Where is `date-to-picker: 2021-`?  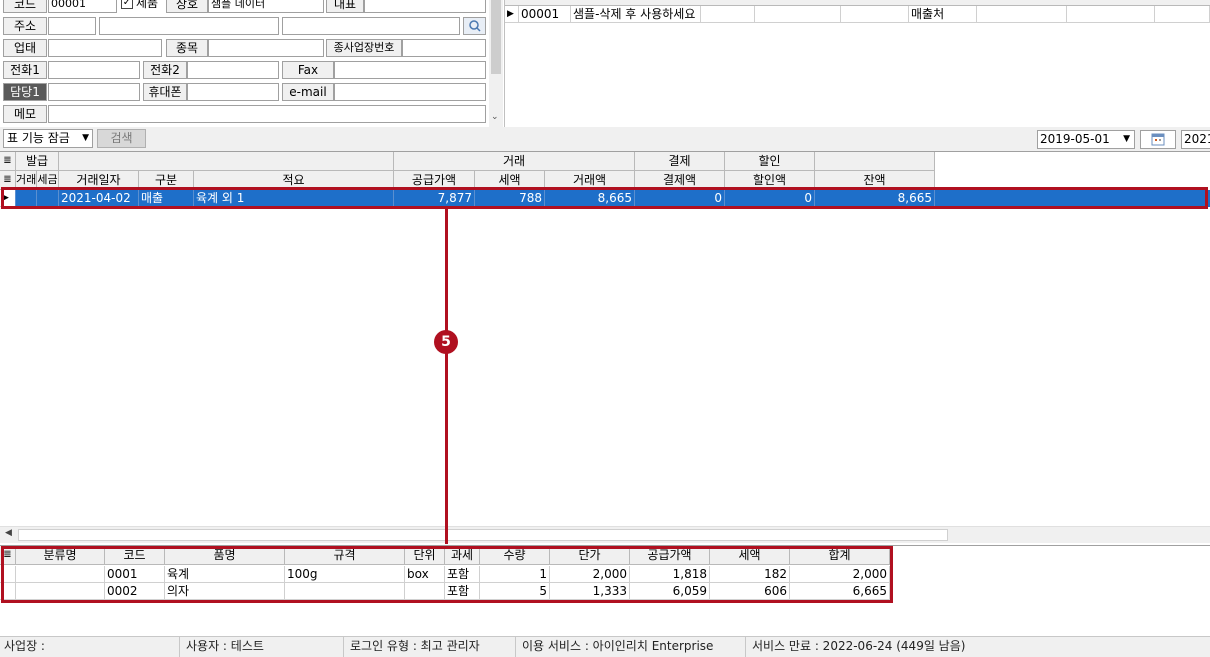
date-to-picker: 2021- is located at coordinates (1195, 139).